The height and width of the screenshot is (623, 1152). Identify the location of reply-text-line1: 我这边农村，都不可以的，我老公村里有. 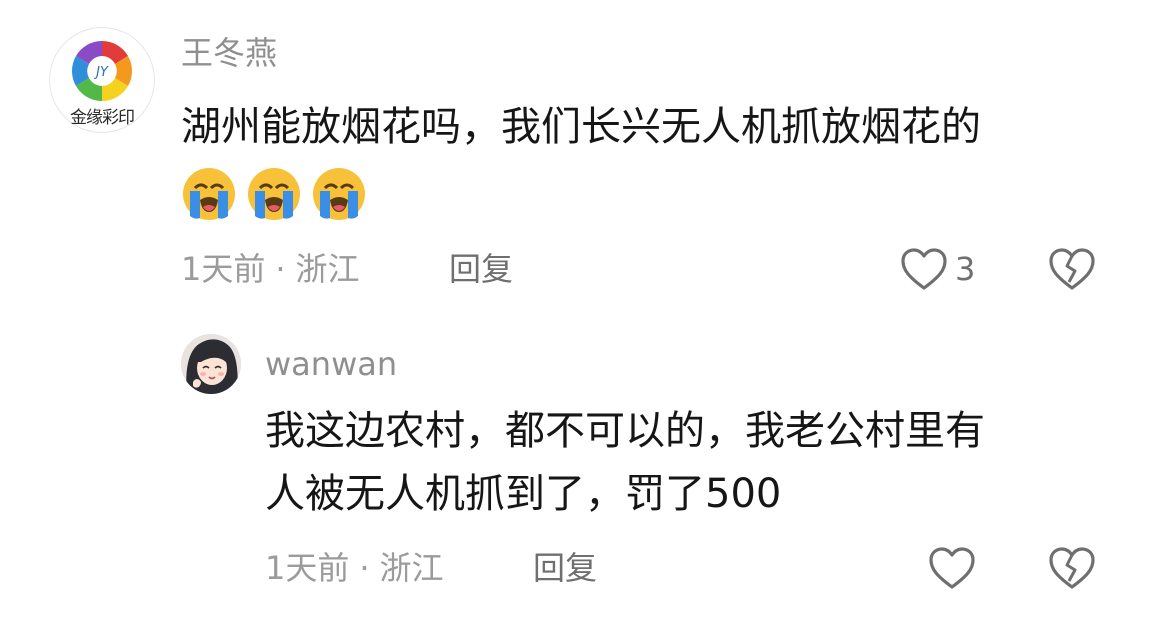
(625, 431).